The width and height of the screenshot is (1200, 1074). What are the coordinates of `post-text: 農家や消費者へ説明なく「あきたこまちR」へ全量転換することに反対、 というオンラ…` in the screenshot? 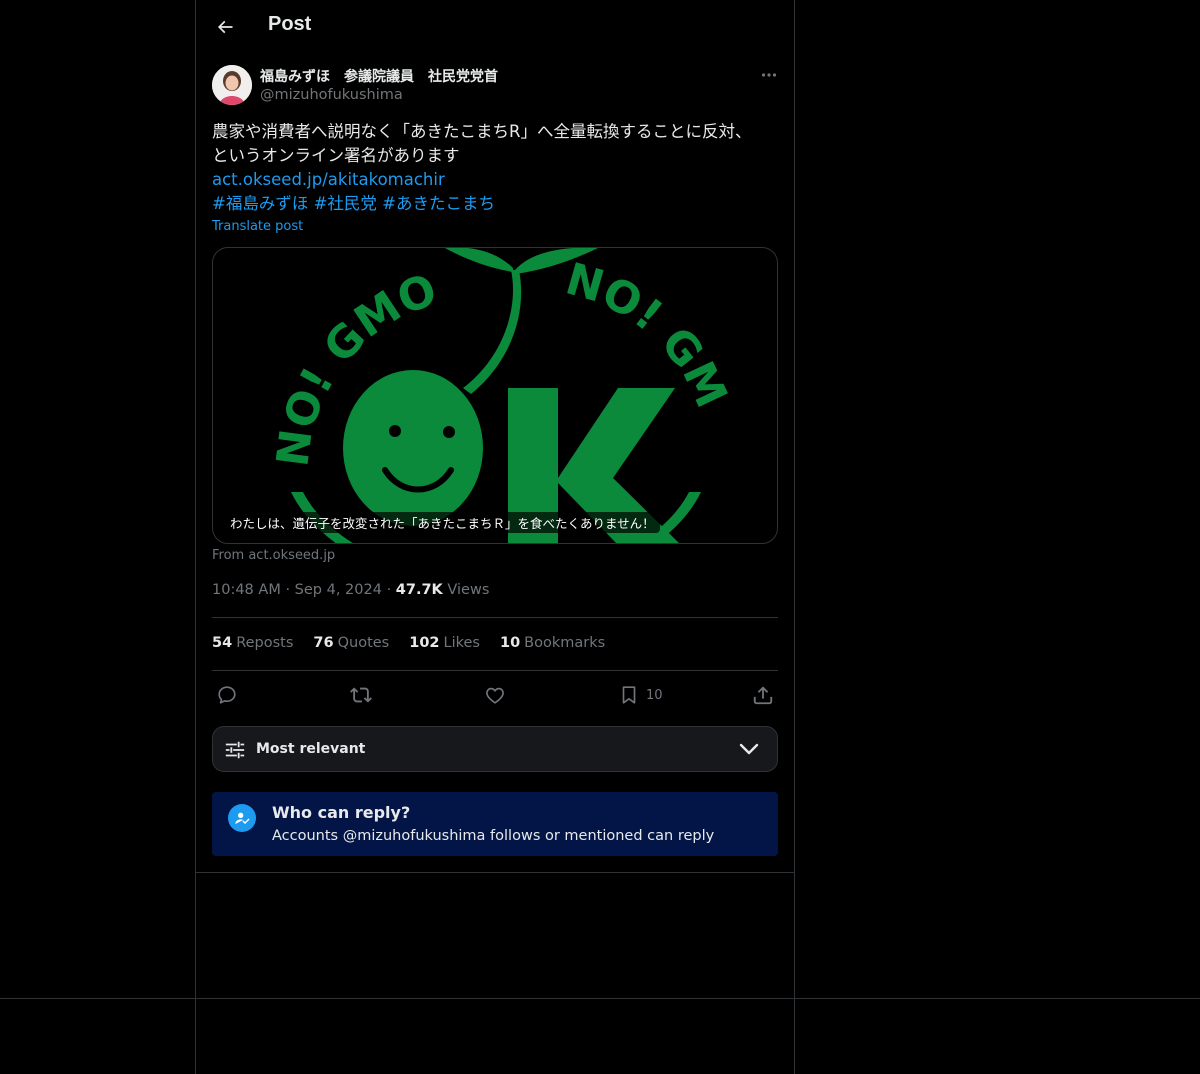 It's located at (492, 168).